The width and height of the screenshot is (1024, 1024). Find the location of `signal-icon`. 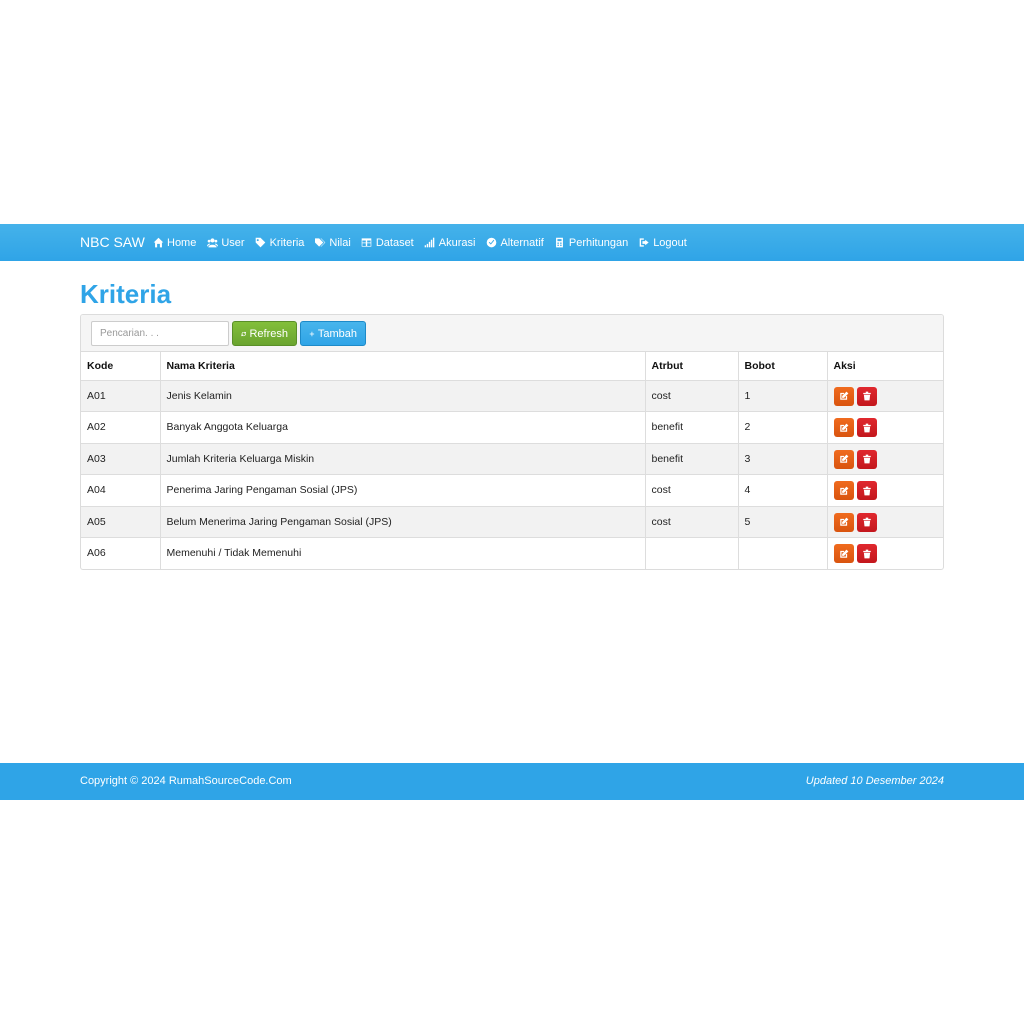

signal-icon is located at coordinates (430, 243).